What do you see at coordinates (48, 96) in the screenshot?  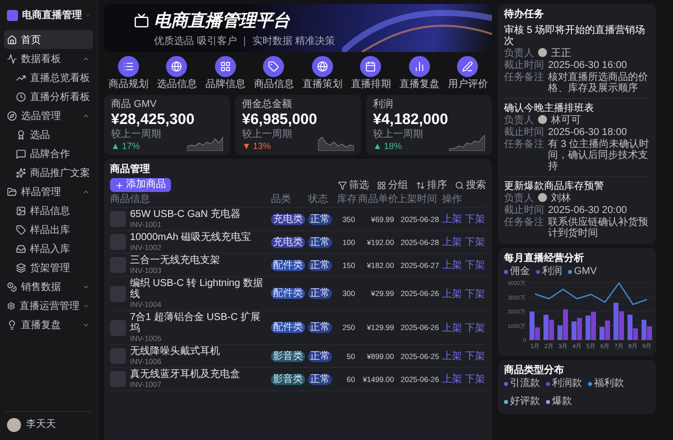 I see `sidebar-subitem: 直播分析看板` at bounding box center [48, 96].